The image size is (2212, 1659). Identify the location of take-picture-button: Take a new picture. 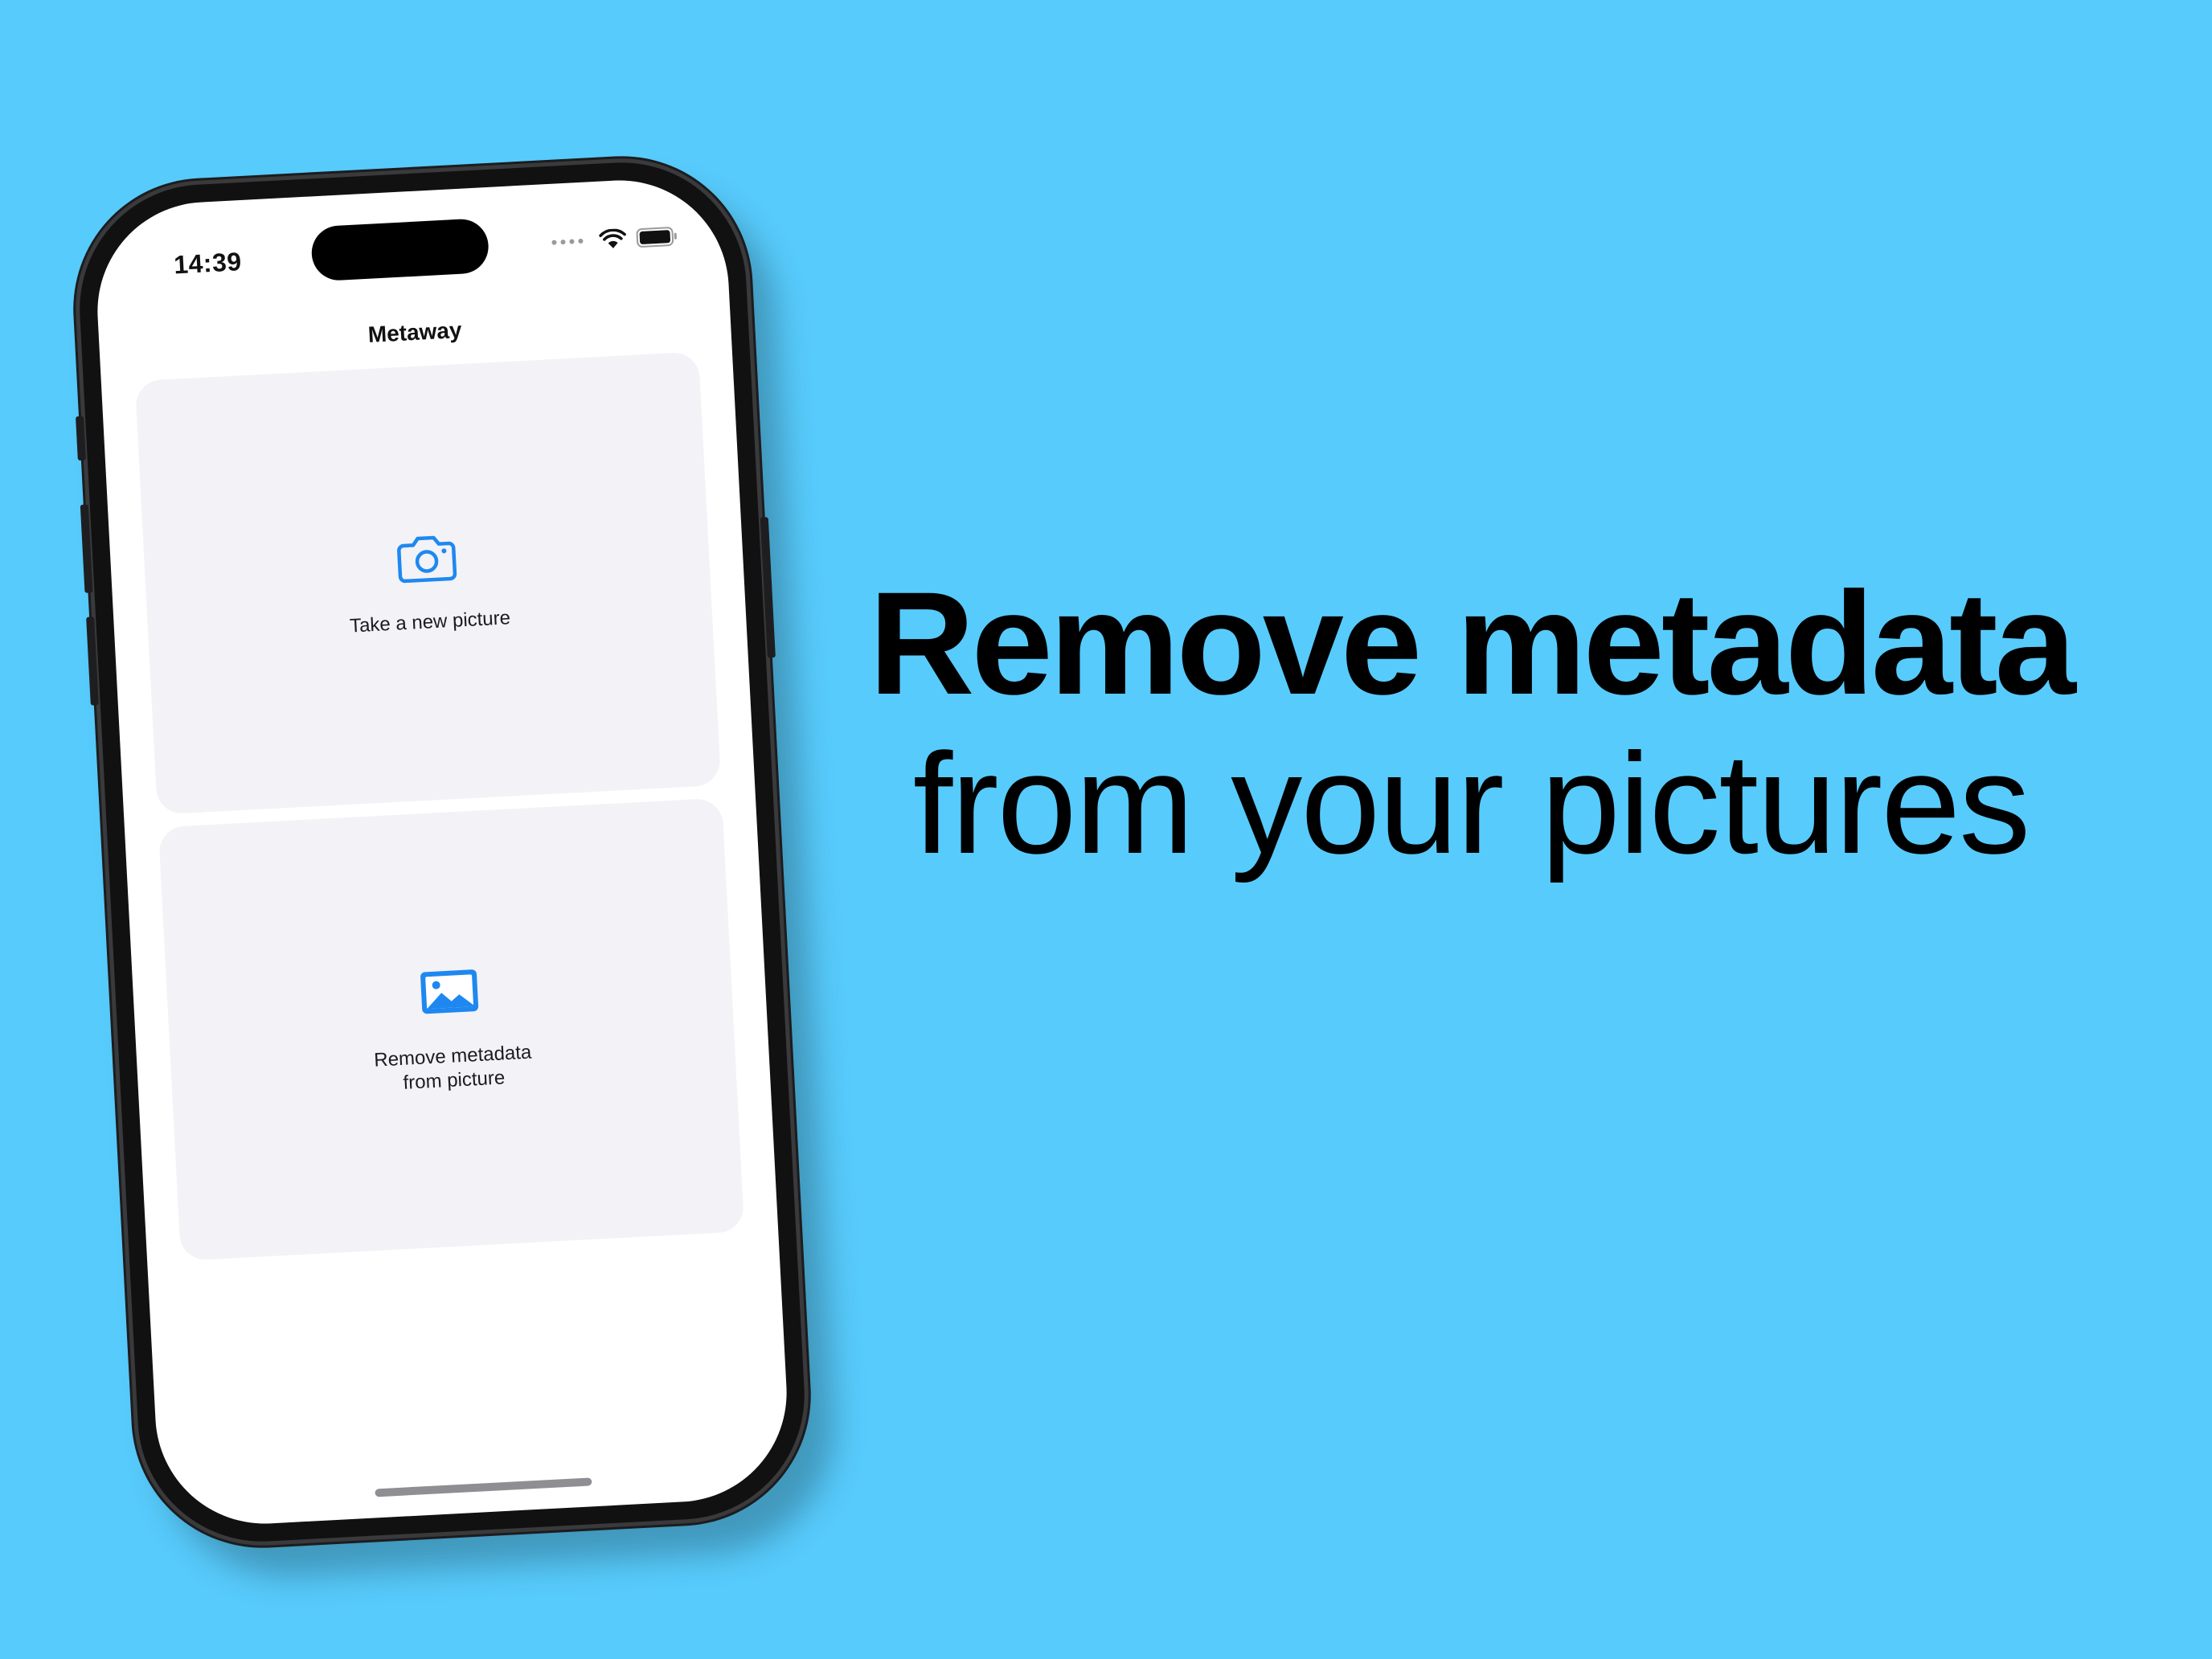
(428, 583).